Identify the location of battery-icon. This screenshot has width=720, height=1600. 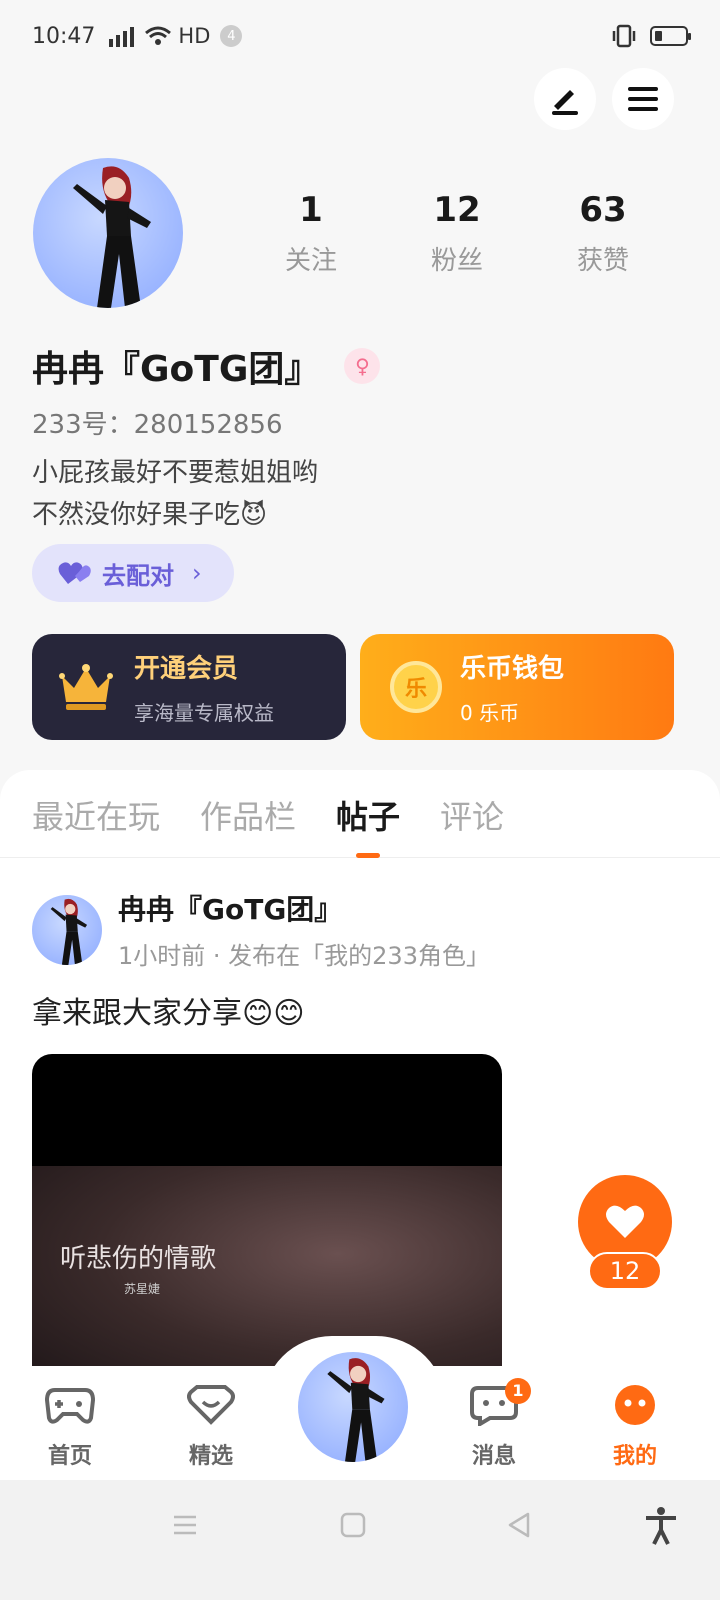
(670, 36).